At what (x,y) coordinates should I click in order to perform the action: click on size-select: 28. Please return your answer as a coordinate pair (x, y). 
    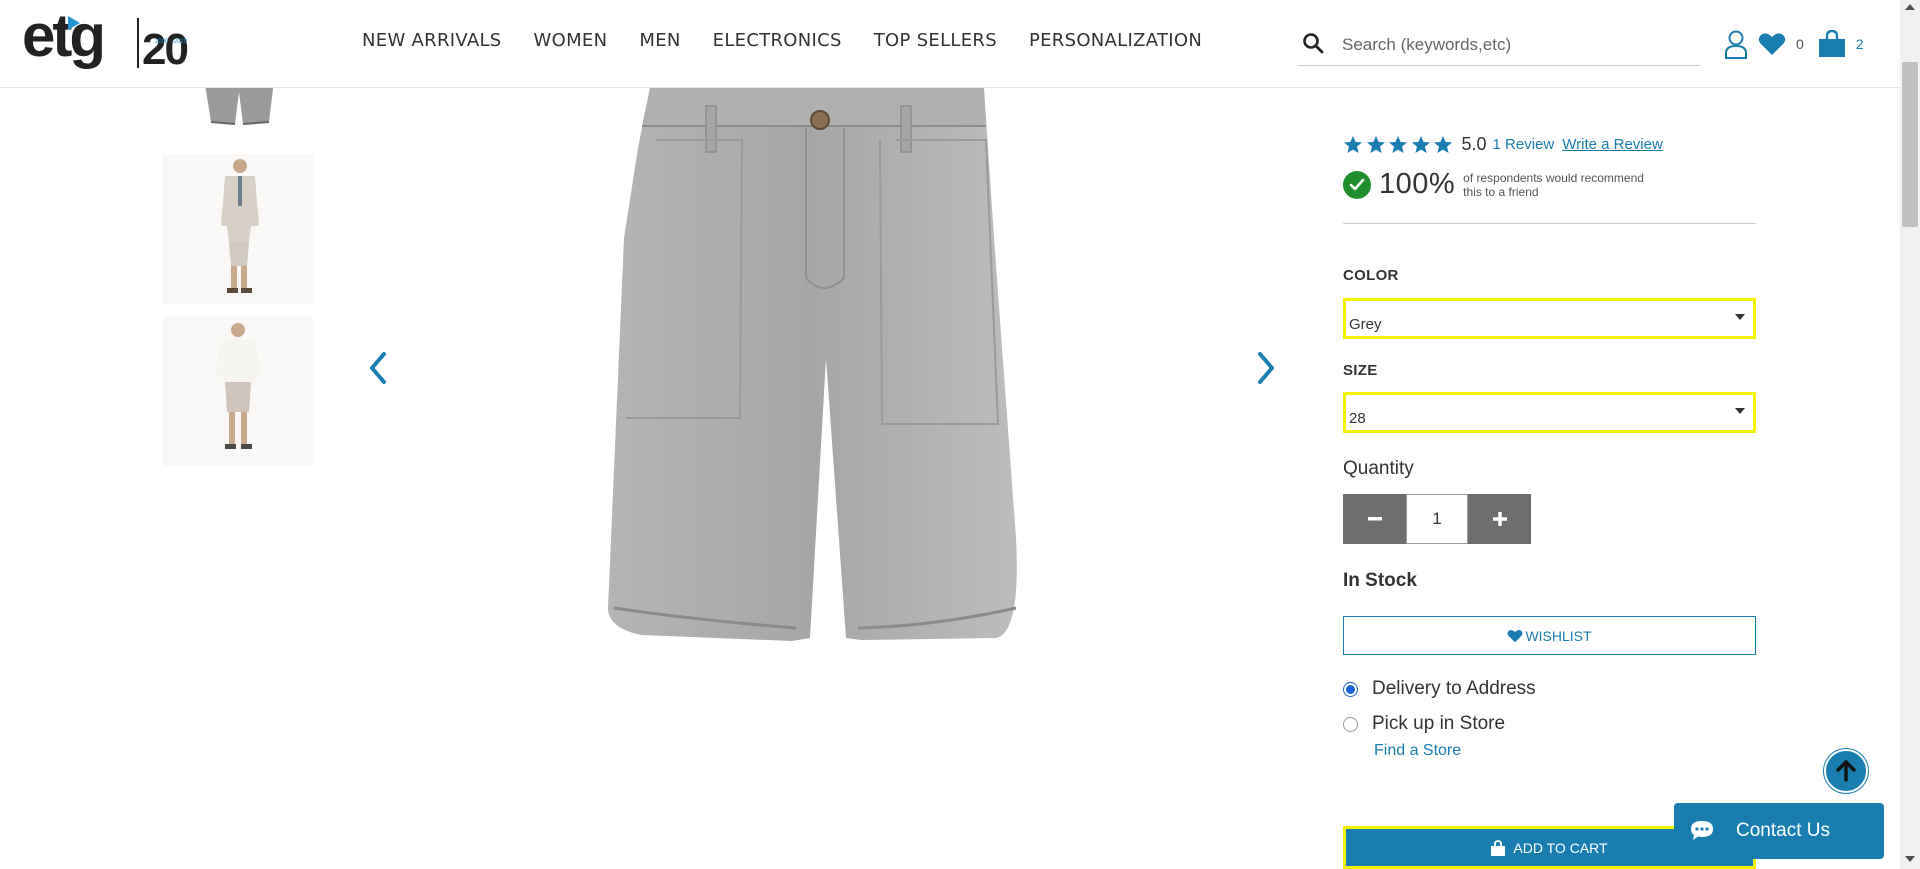
    Looking at the image, I should click on (1549, 412).